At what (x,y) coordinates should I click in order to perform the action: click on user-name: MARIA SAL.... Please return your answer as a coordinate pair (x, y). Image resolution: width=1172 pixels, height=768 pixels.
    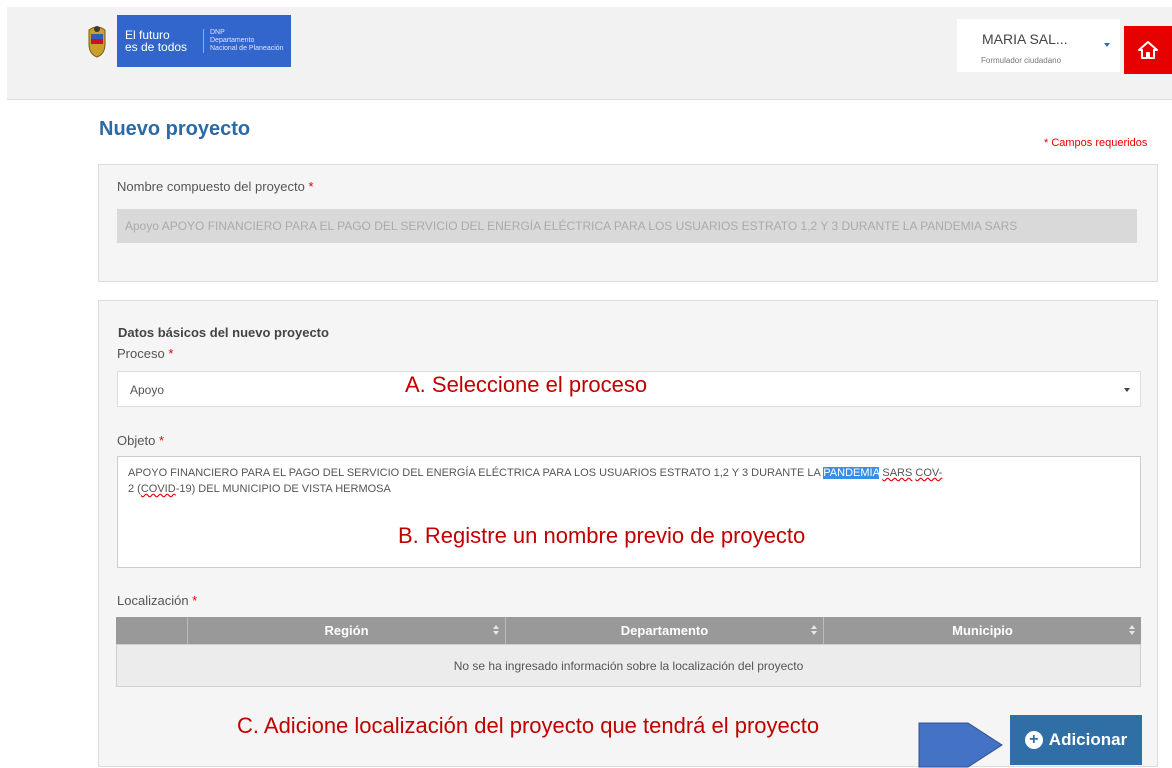
    Looking at the image, I should click on (1025, 39).